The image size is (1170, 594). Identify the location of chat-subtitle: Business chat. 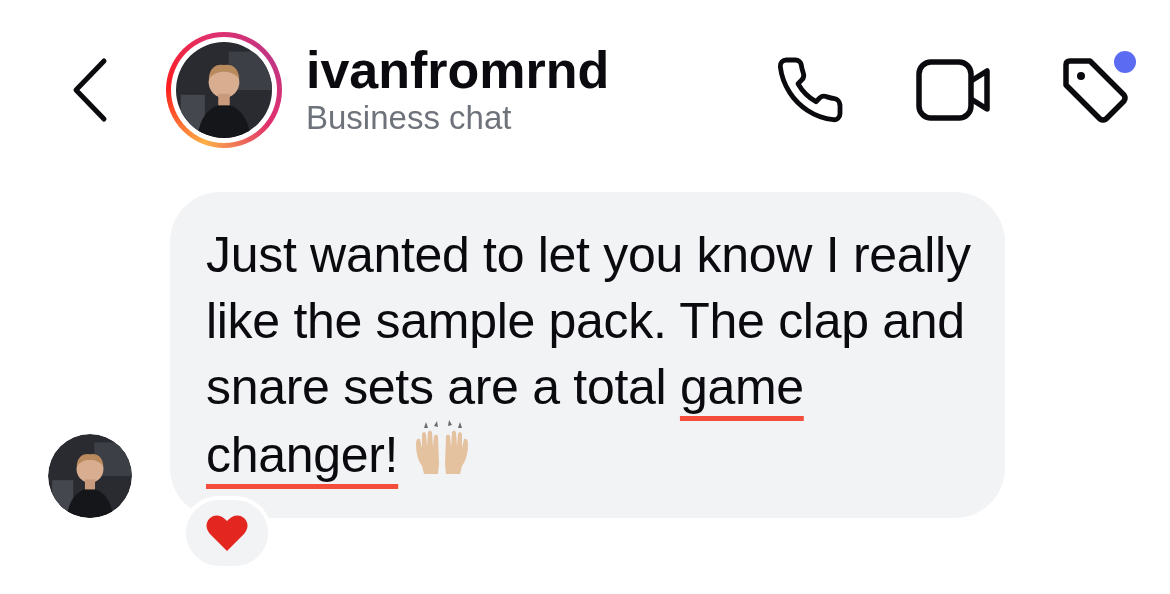
(409, 117).